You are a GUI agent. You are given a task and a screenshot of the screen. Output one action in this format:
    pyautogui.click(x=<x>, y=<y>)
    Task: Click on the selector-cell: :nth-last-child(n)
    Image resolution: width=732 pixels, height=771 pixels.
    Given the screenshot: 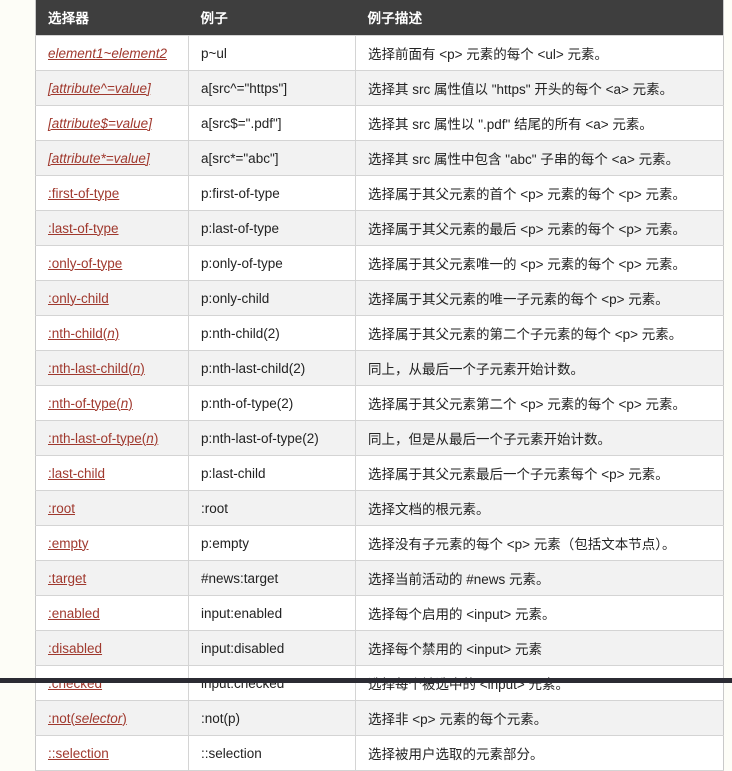 What is the action you would take?
    pyautogui.click(x=112, y=368)
    